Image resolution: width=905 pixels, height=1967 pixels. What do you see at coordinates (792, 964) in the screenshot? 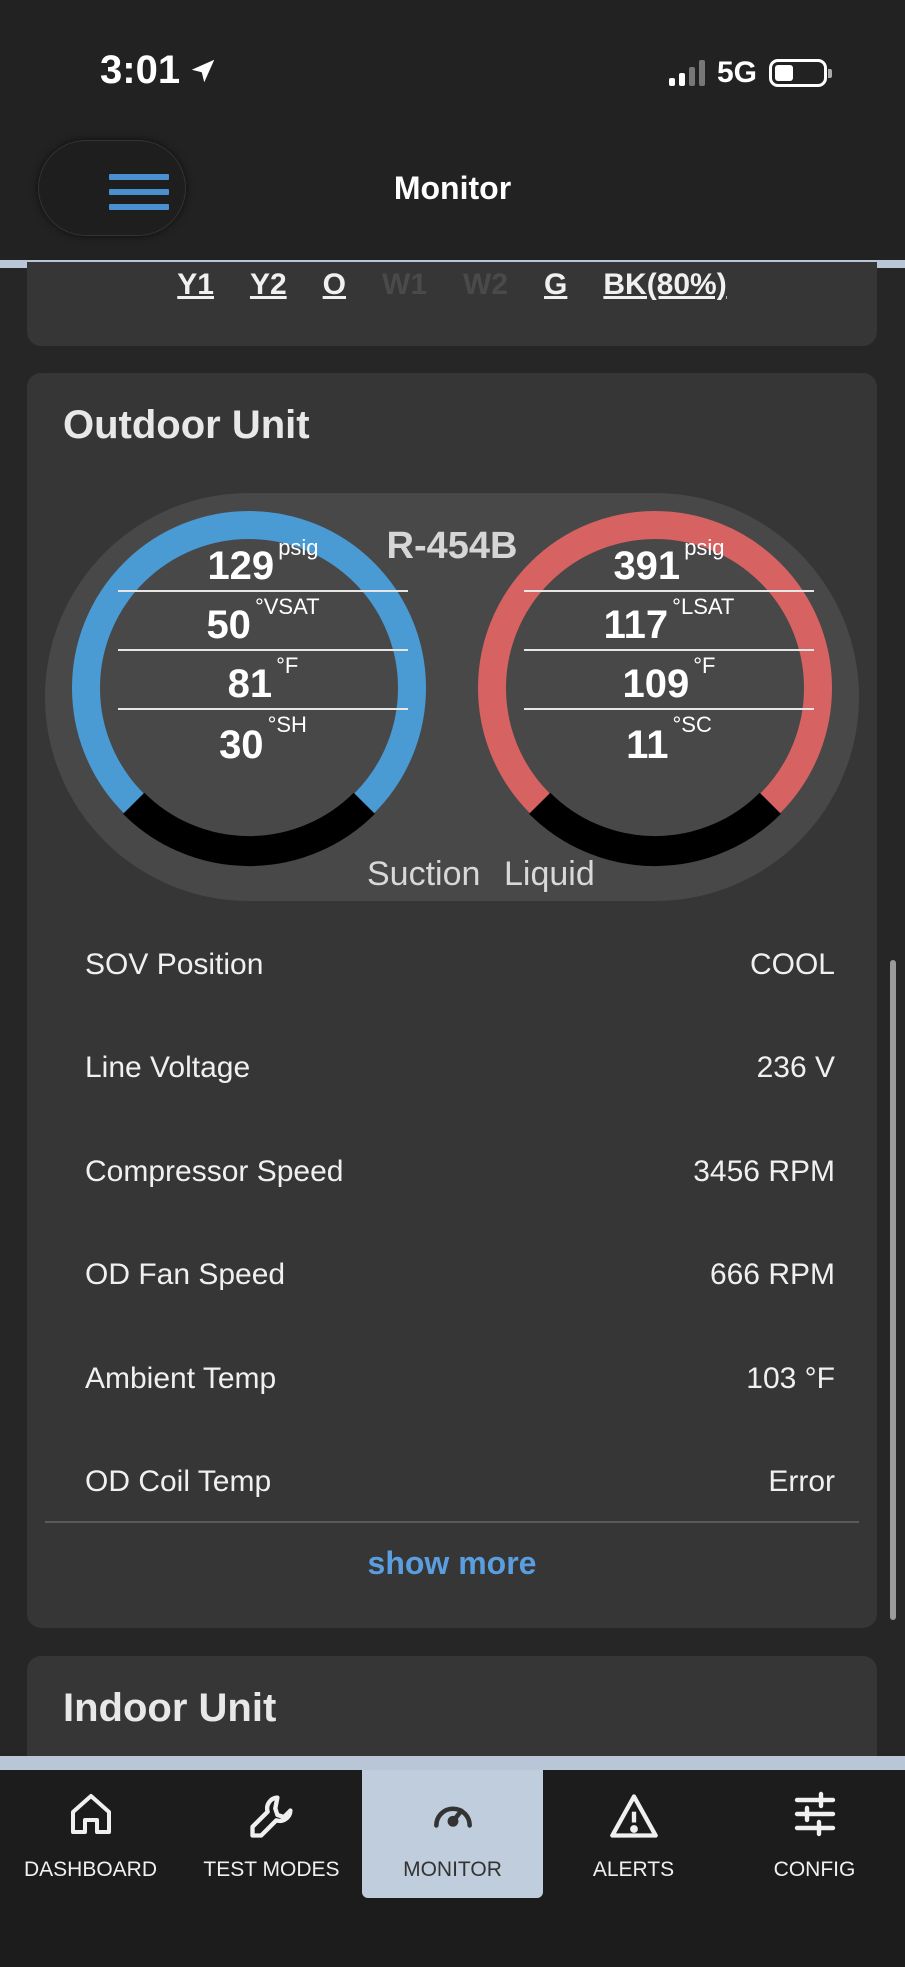
I see `detail-value: COOL` at bounding box center [792, 964].